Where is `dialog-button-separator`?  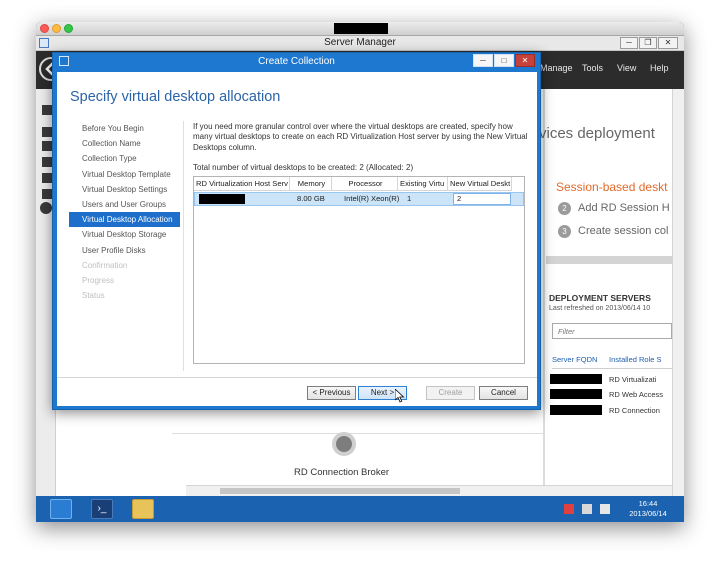
dialog-button-separator is located at coordinates (297, 377).